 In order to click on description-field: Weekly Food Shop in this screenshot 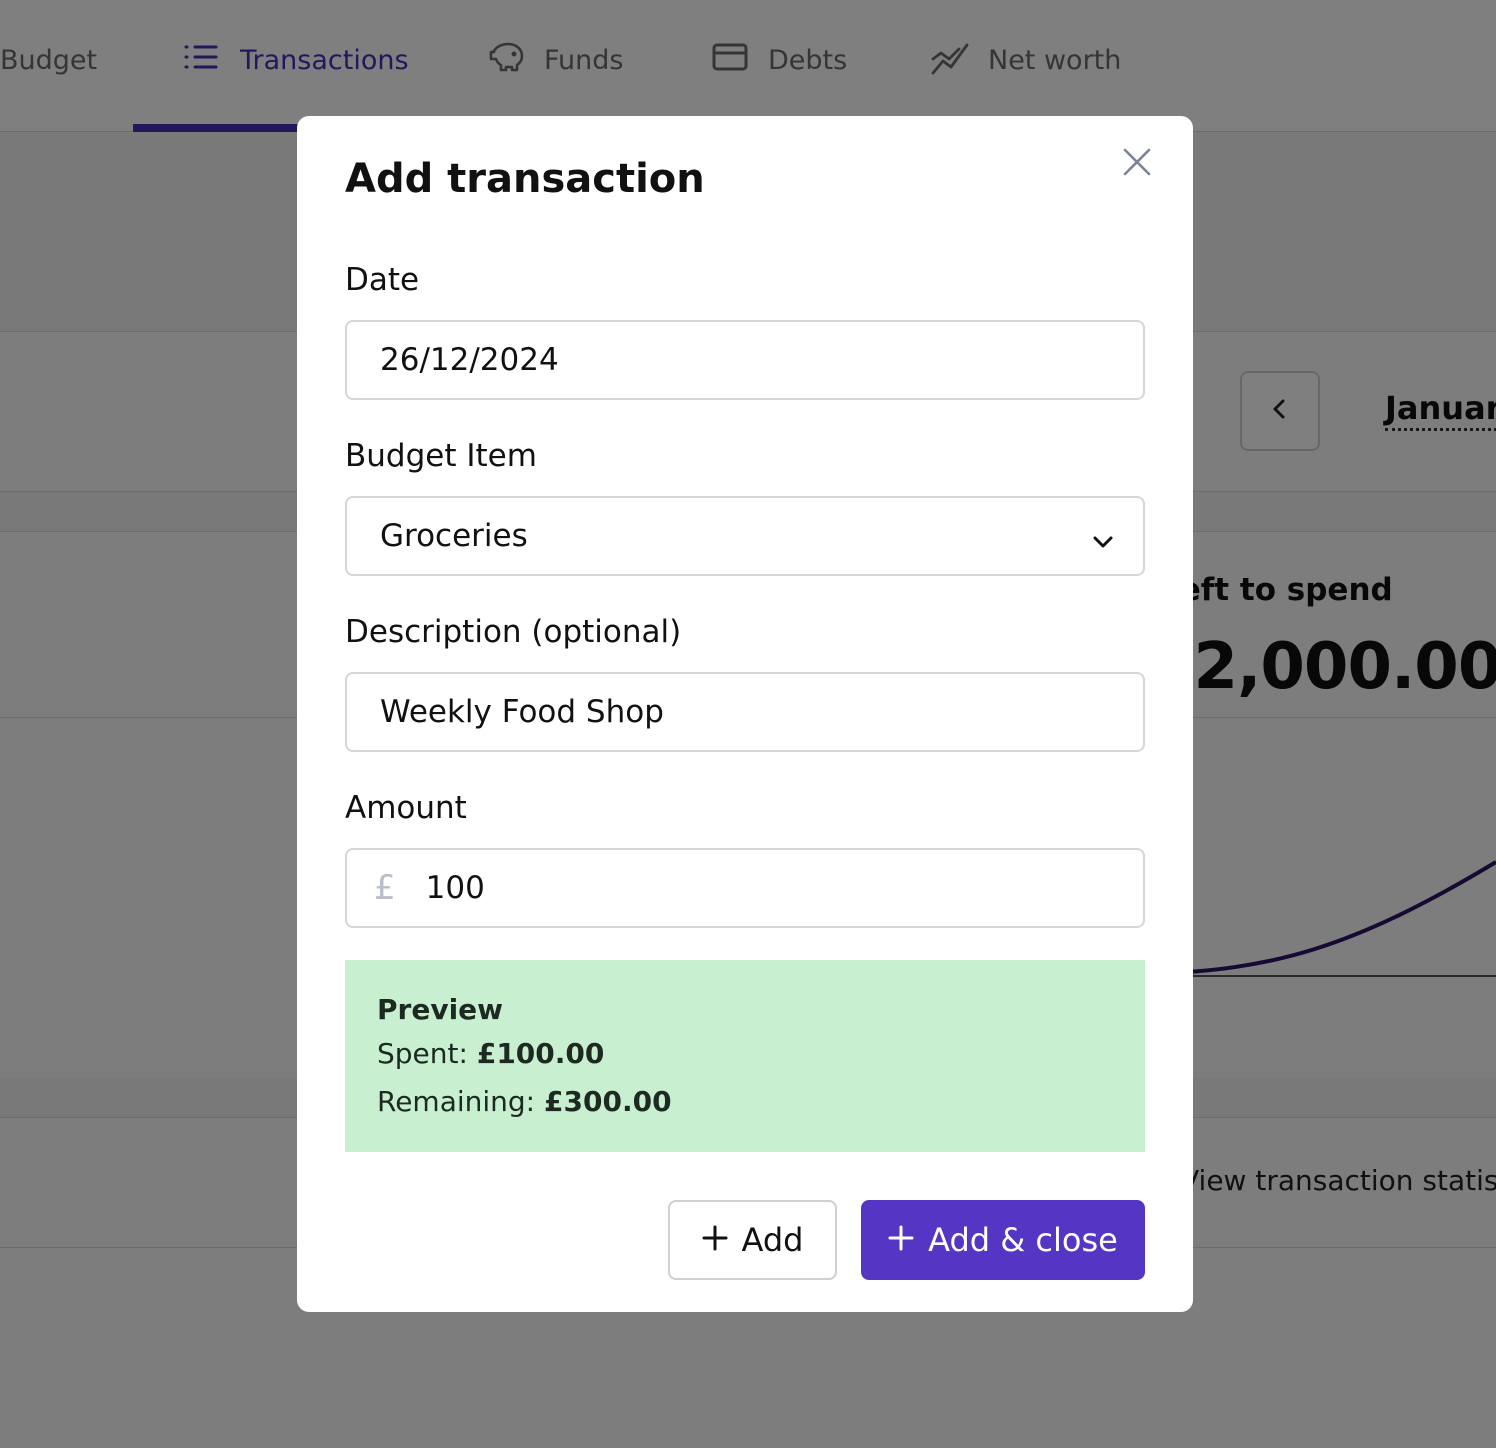, I will do `click(745, 712)`.